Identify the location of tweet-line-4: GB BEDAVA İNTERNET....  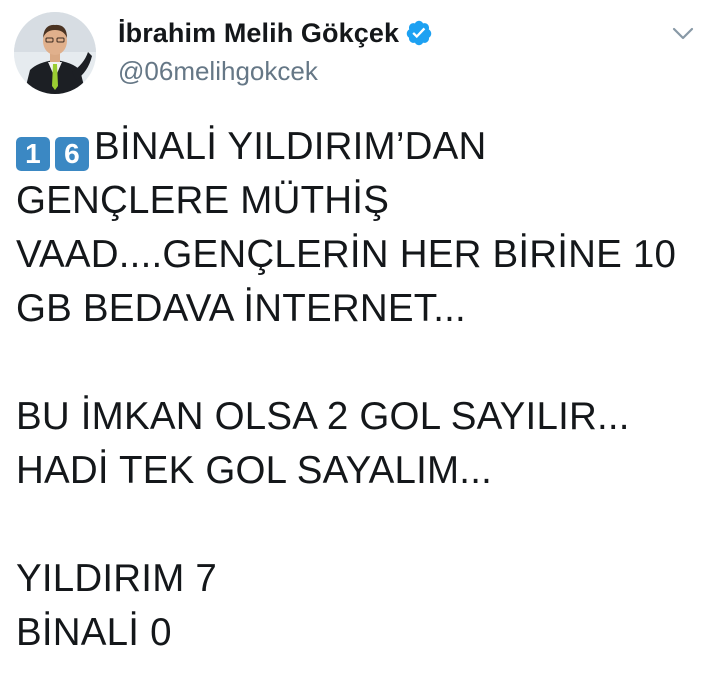
(241, 308).